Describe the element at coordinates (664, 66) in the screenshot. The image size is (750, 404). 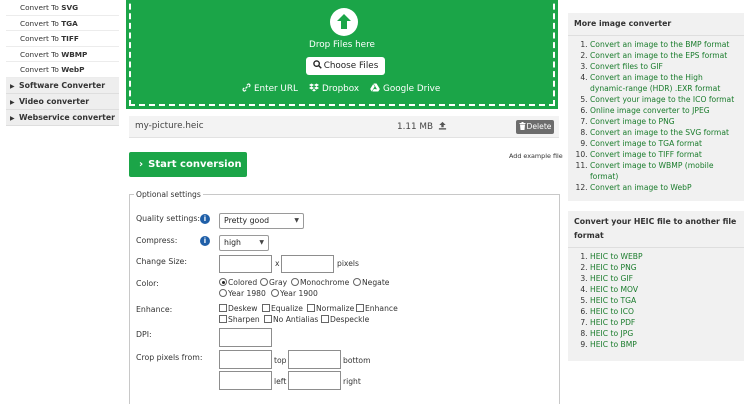
I see `converter-list-item: Convert files to GIF` at that location.